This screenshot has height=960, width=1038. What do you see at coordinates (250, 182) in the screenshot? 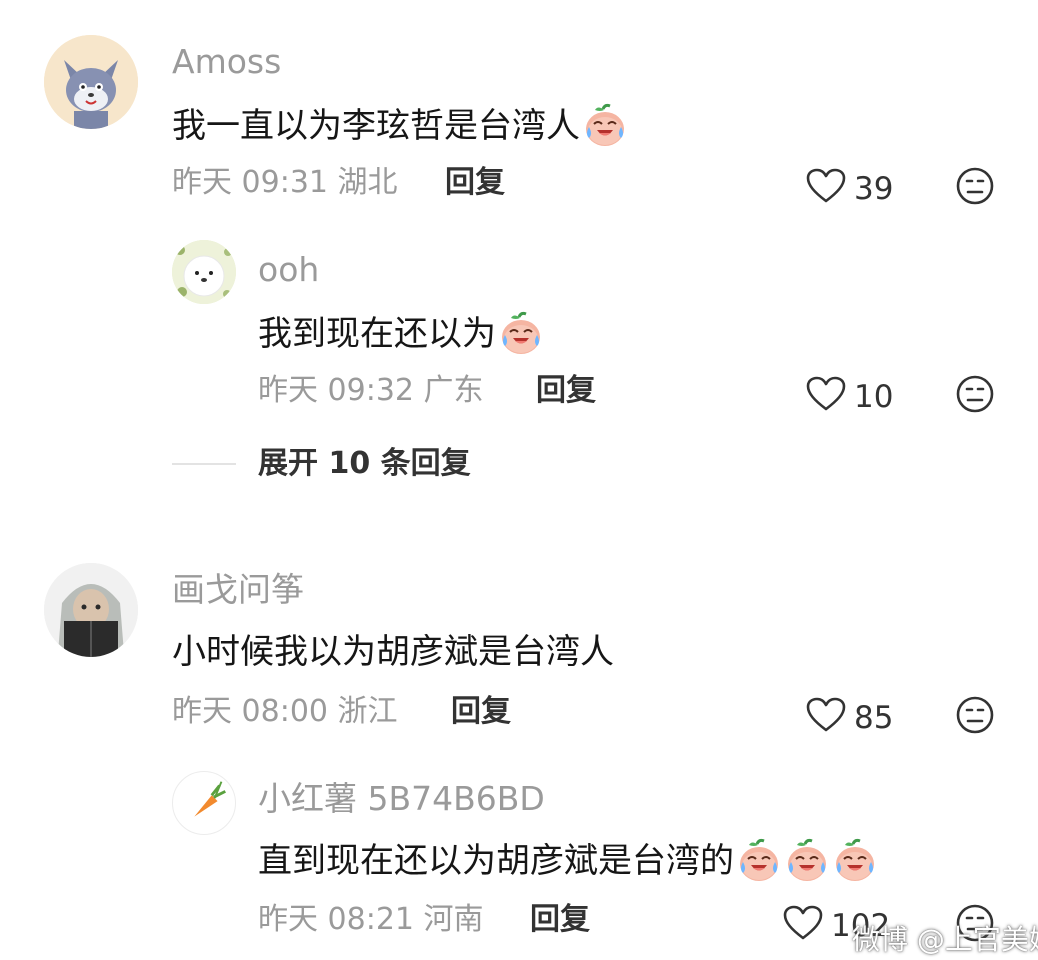
I see `comment-time: 昨天 09:31` at bounding box center [250, 182].